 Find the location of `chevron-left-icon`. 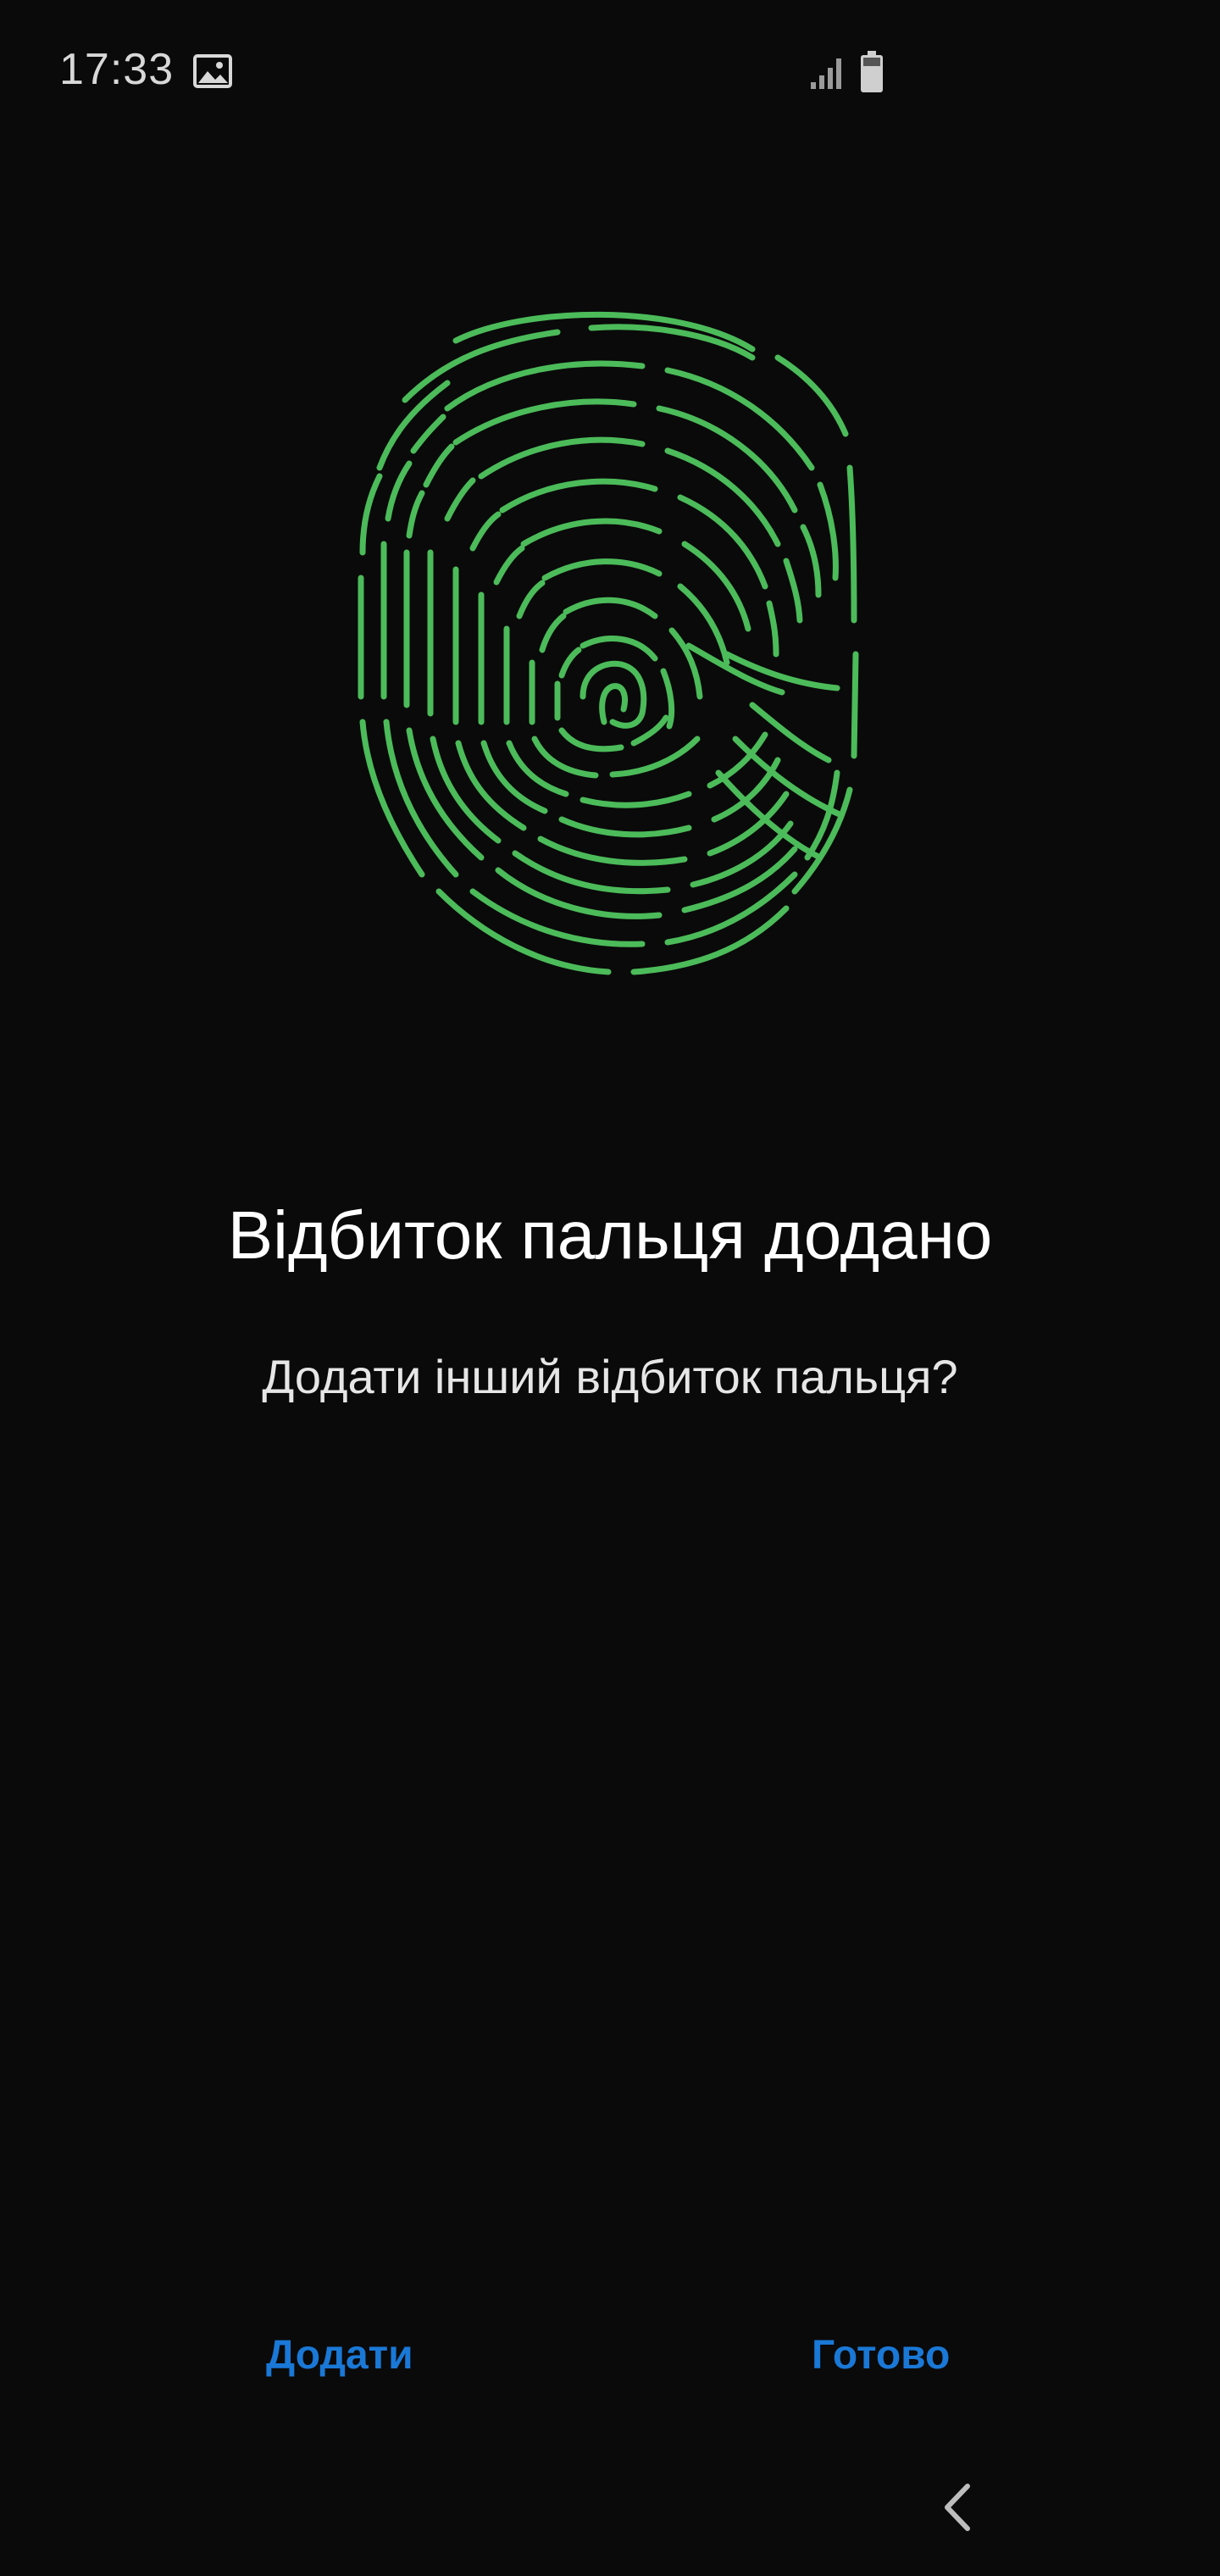

chevron-left-icon is located at coordinates (957, 2507).